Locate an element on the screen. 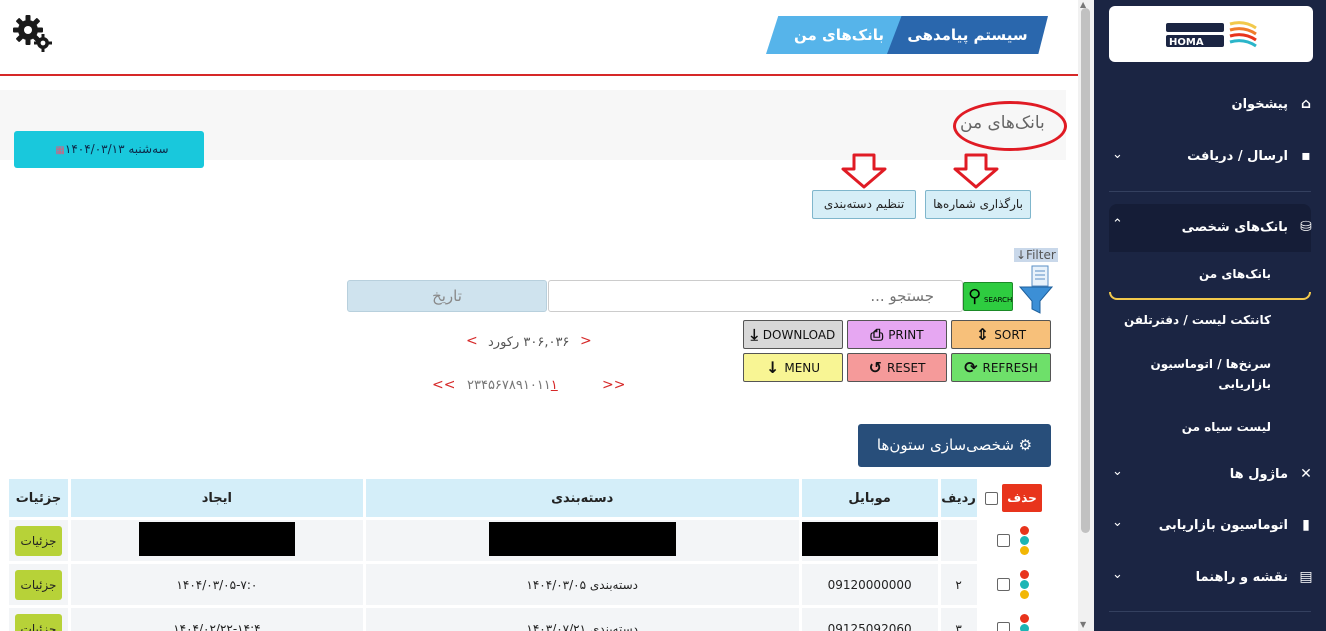 This screenshot has height=631, width=1326. row-number-cell is located at coordinates (958, 540).